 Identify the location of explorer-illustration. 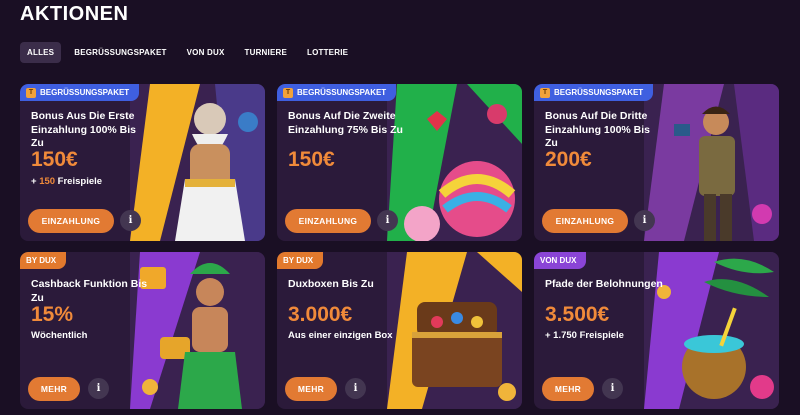
(711, 162).